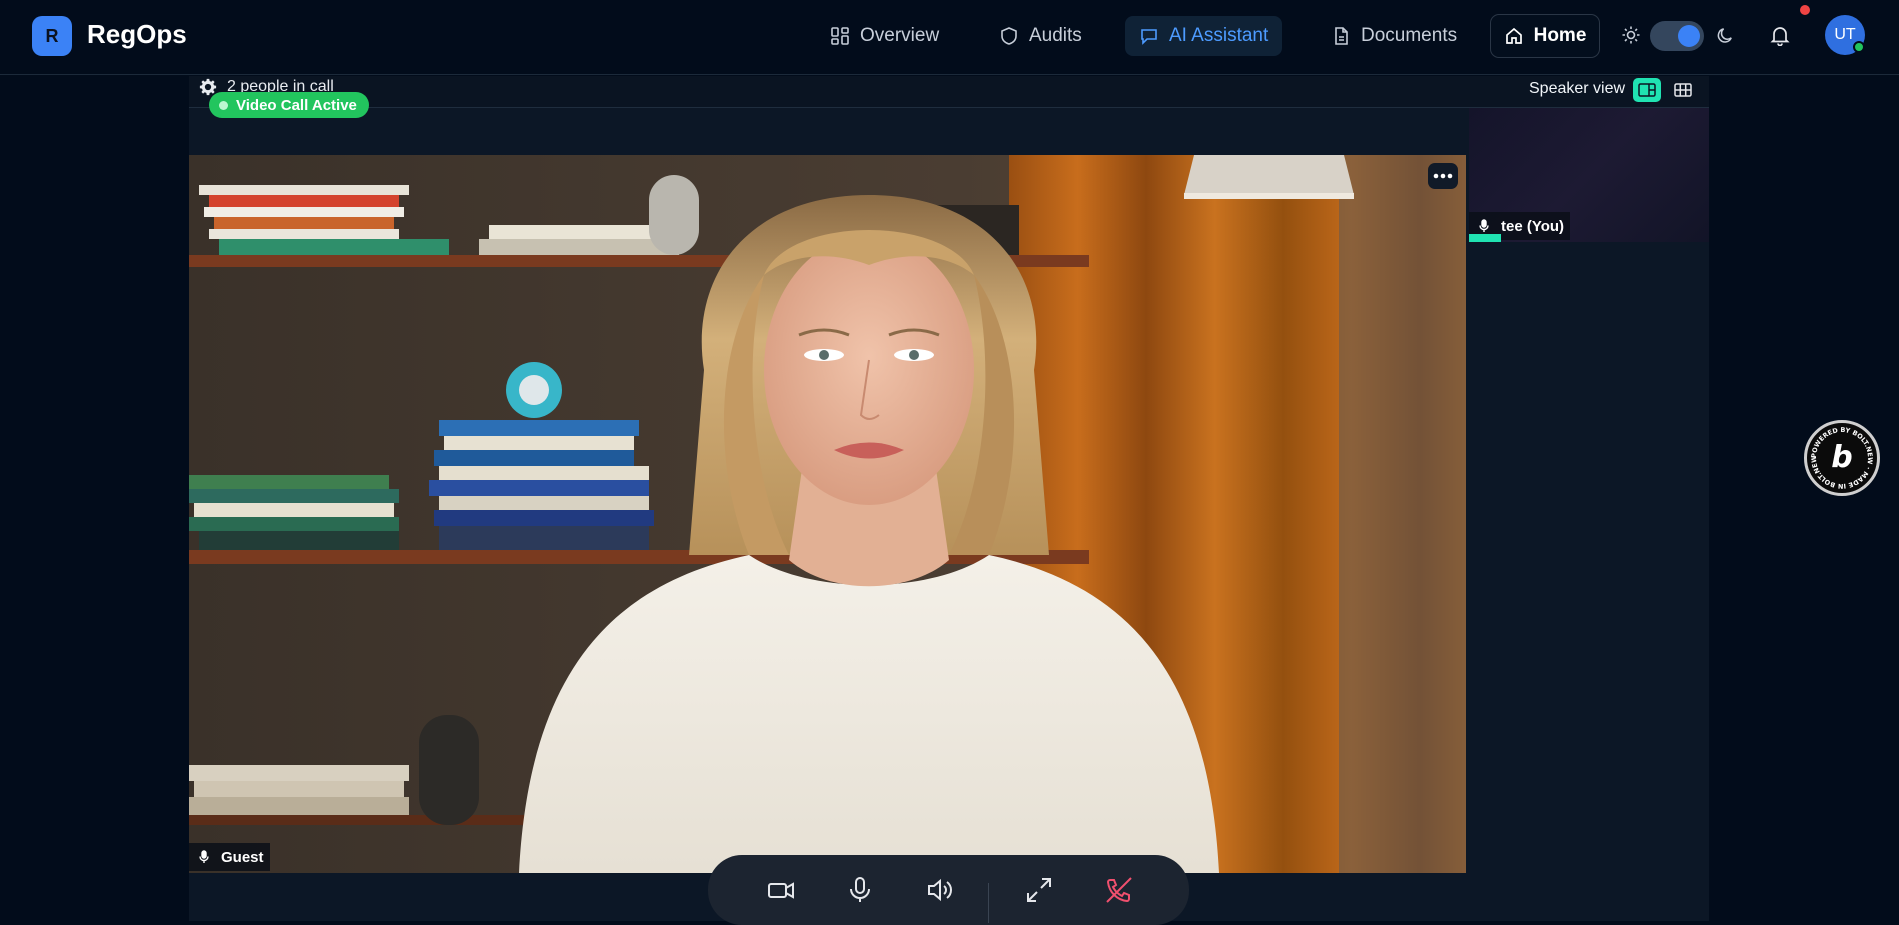 This screenshot has height=925, width=1899. Describe the element at coordinates (988, 903) in the screenshot. I see `controls-divider` at that location.